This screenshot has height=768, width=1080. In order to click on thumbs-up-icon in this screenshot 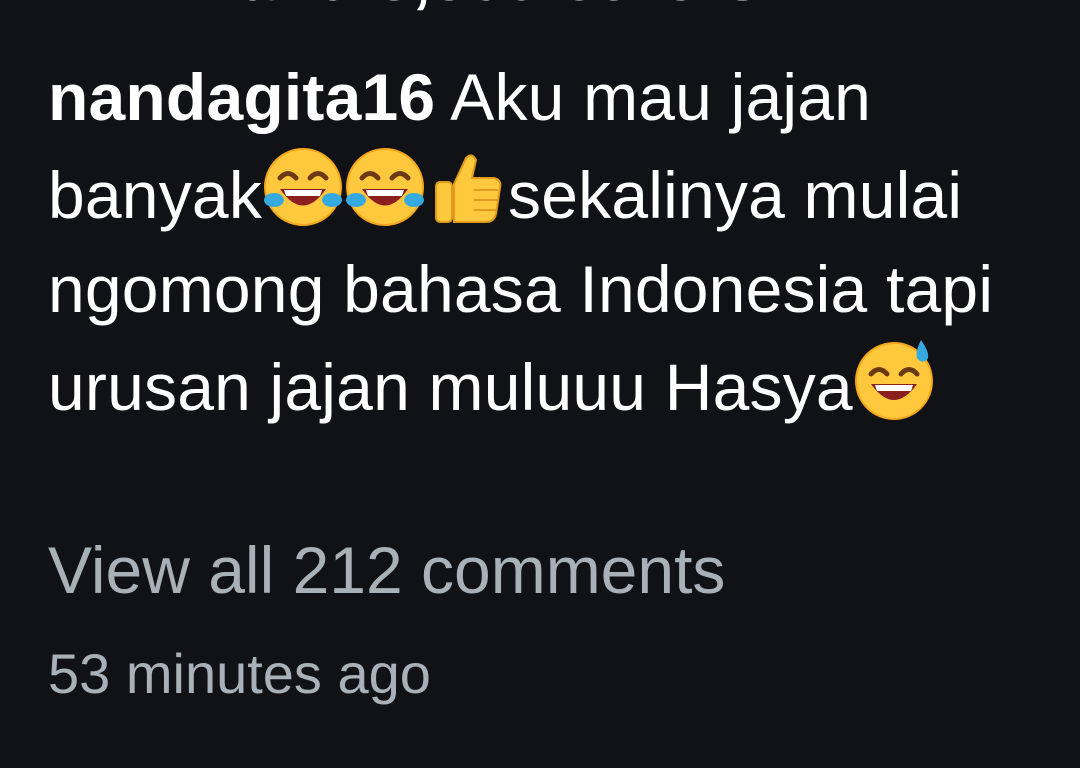, I will do `click(468, 188)`.